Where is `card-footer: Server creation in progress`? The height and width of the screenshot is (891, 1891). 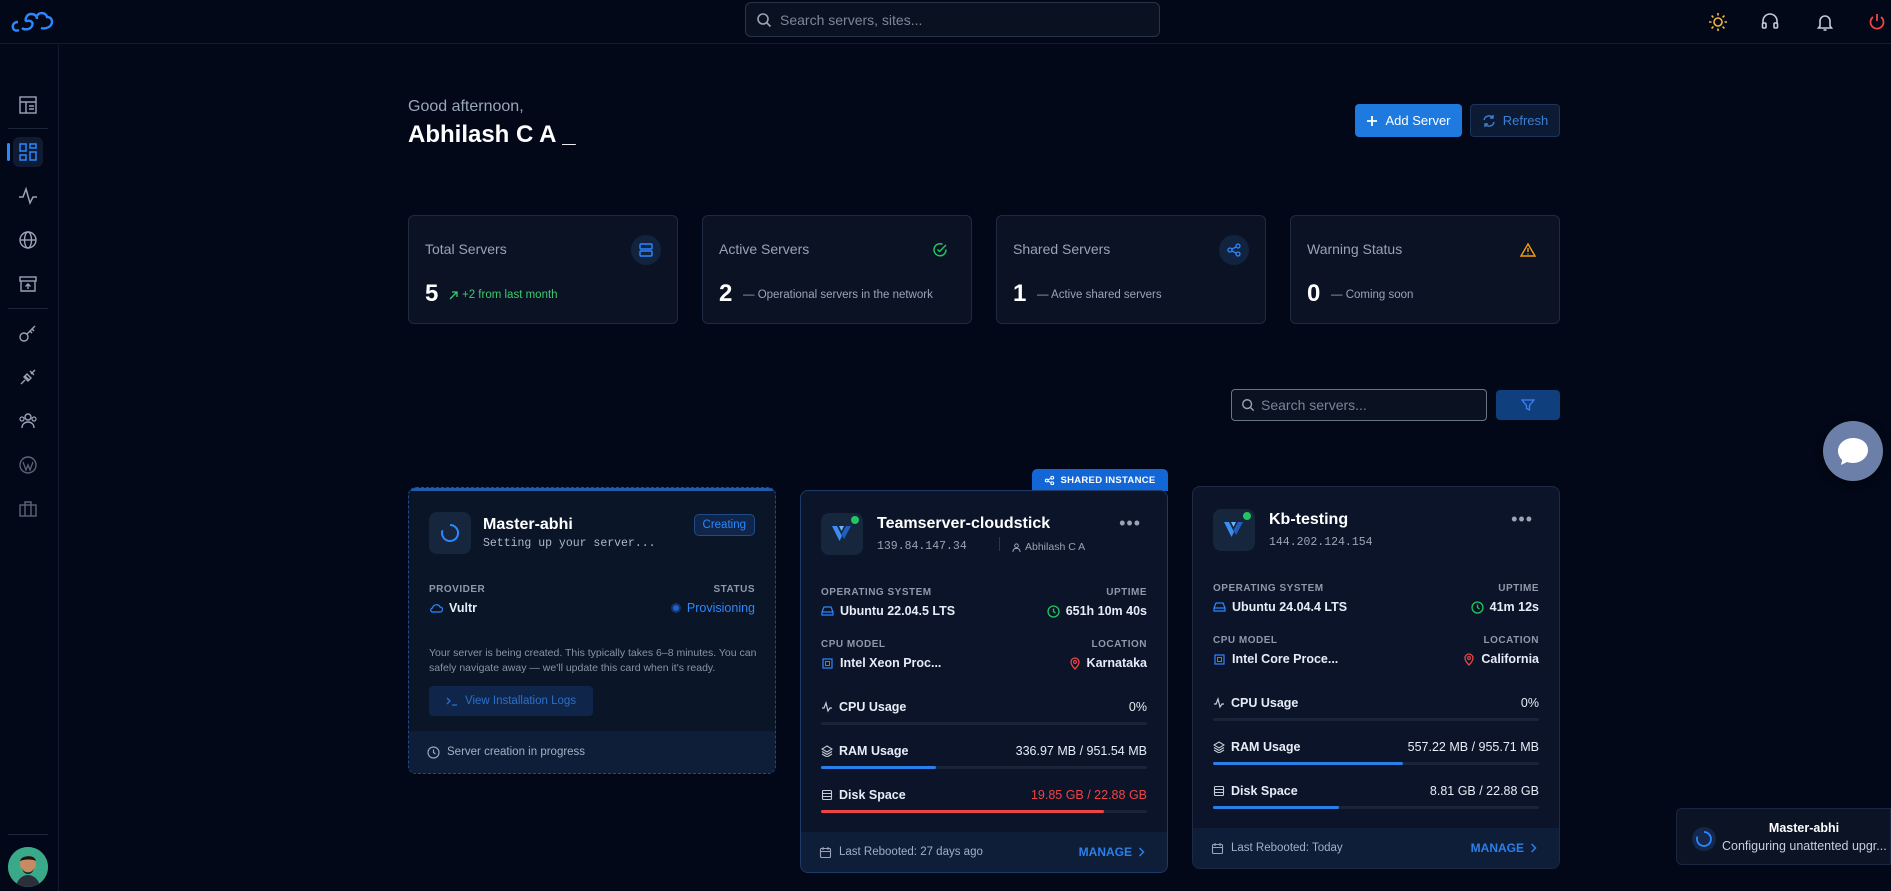 card-footer: Server creation in progress is located at coordinates (592, 752).